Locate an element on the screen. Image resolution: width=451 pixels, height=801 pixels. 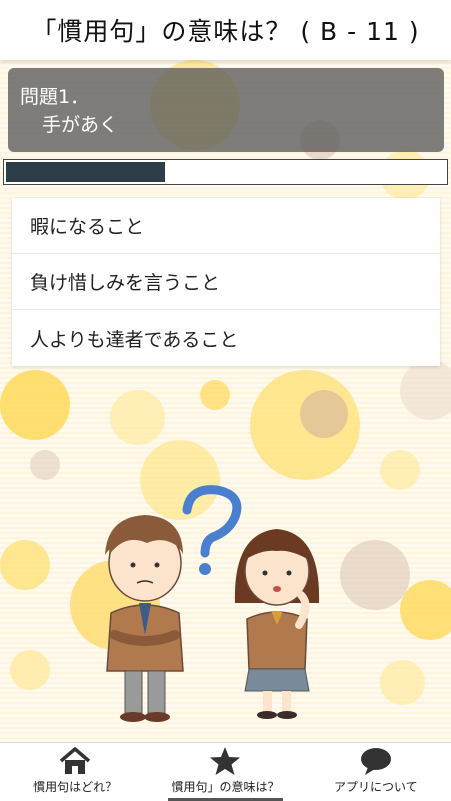
choice-option-2: 負け惜しみを言うこと is located at coordinates (226, 282).